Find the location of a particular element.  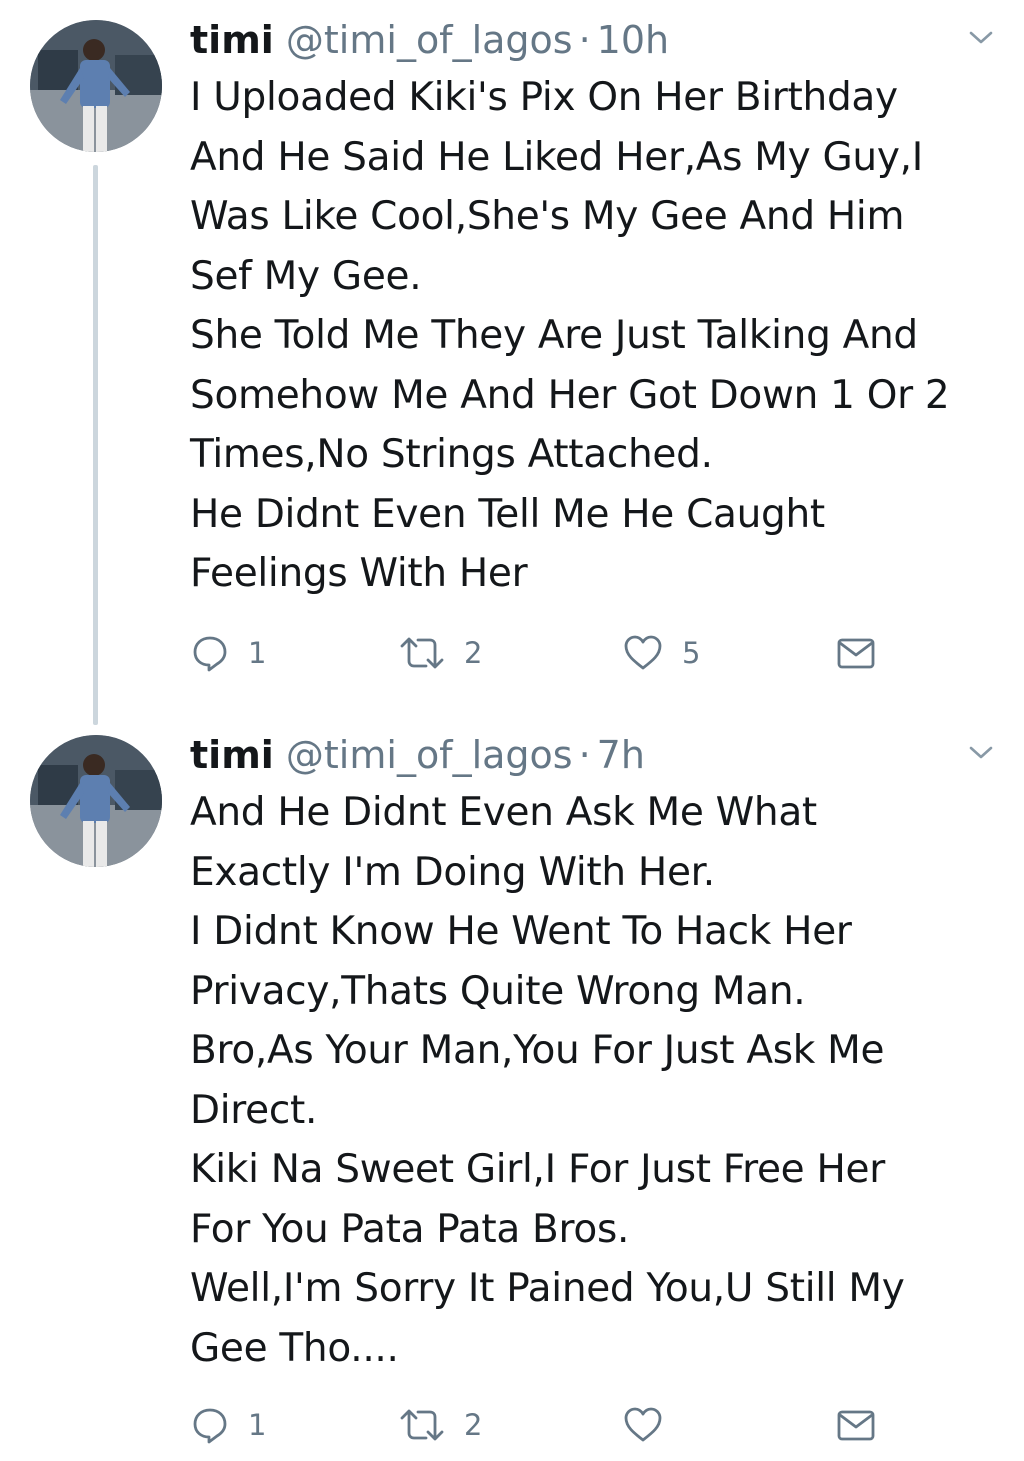

like-button: 5 is located at coordinates (661, 653).